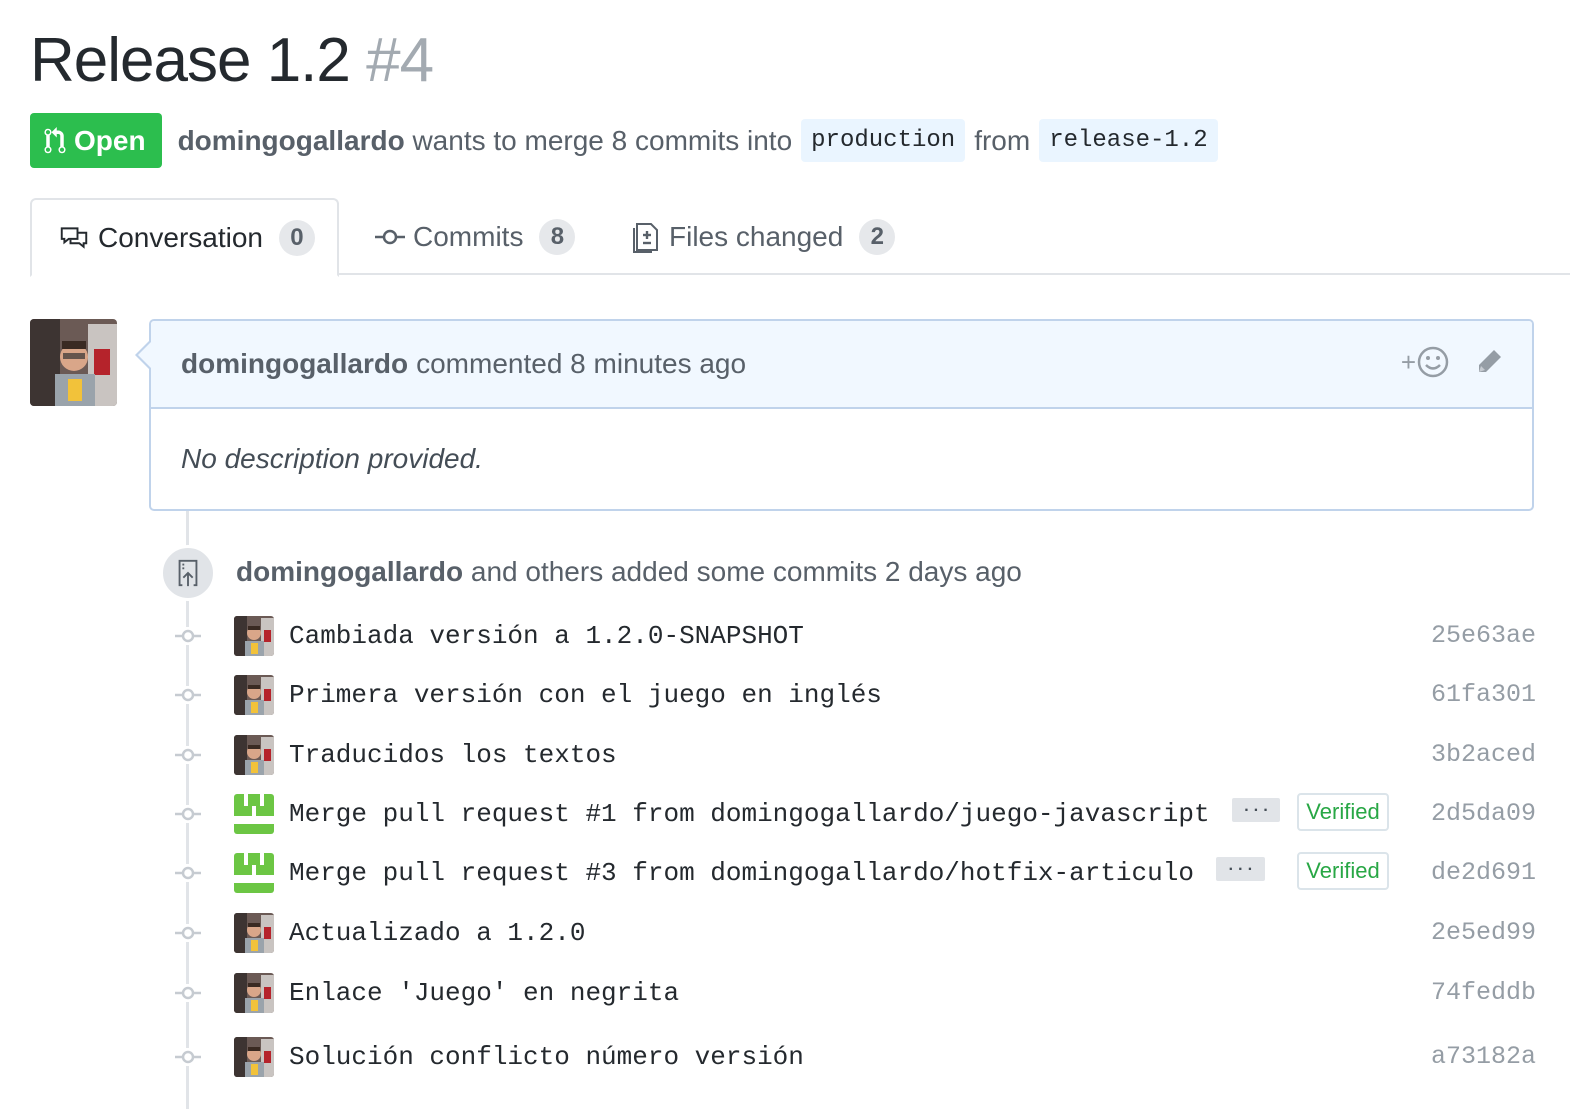  I want to click on commit-sha-link: 25e63ae, so click(1483, 635).